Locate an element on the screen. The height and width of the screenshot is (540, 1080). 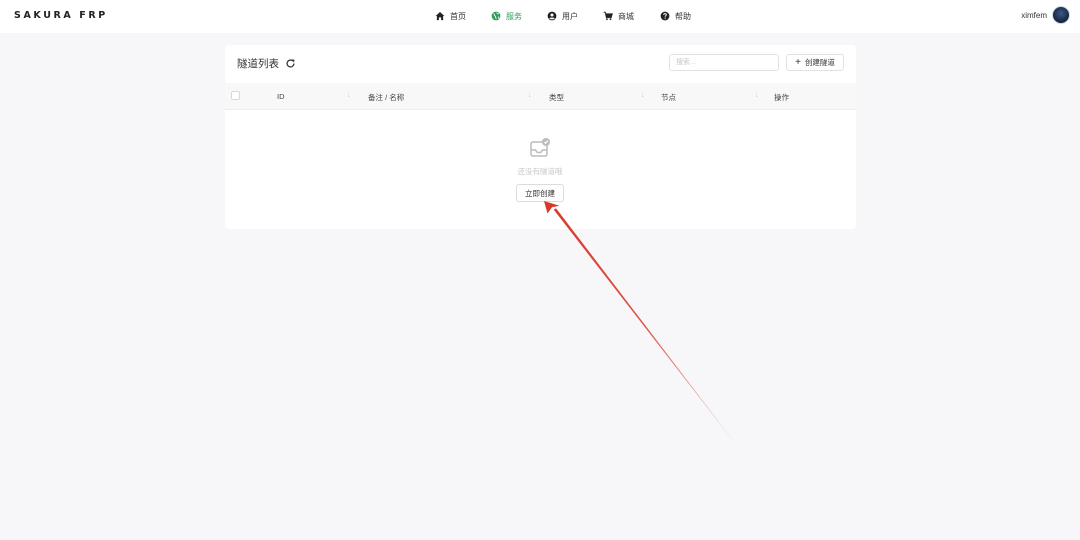
cart-icon is located at coordinates (608, 16).